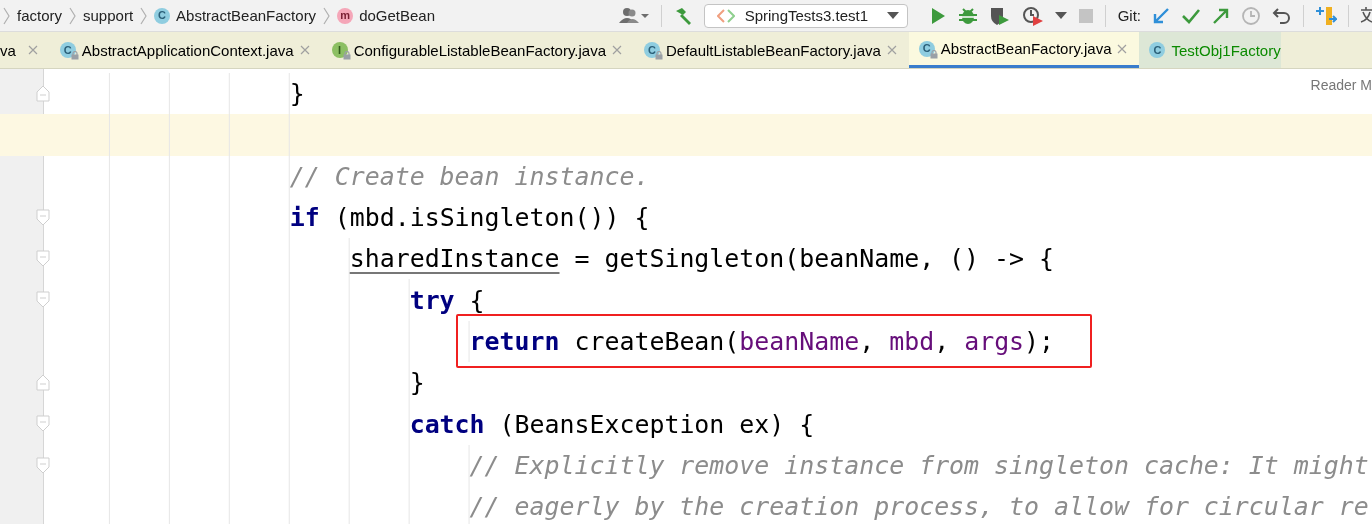  I want to click on coverage-icon, so click(999, 15).